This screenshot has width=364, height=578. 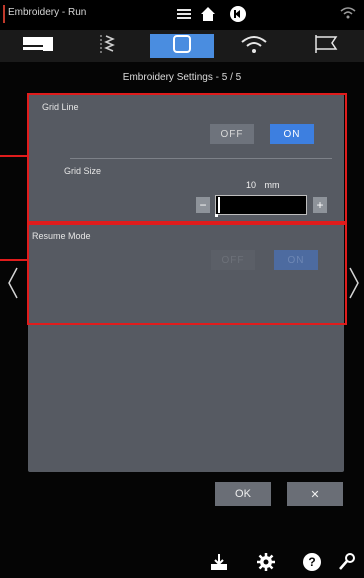 I want to click on help-icon: ?, so click(x=312, y=562).